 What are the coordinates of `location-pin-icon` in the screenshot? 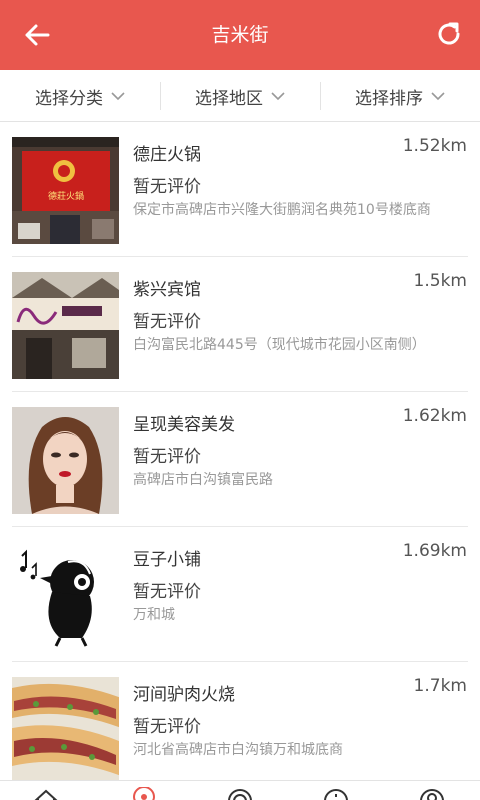 It's located at (144, 793).